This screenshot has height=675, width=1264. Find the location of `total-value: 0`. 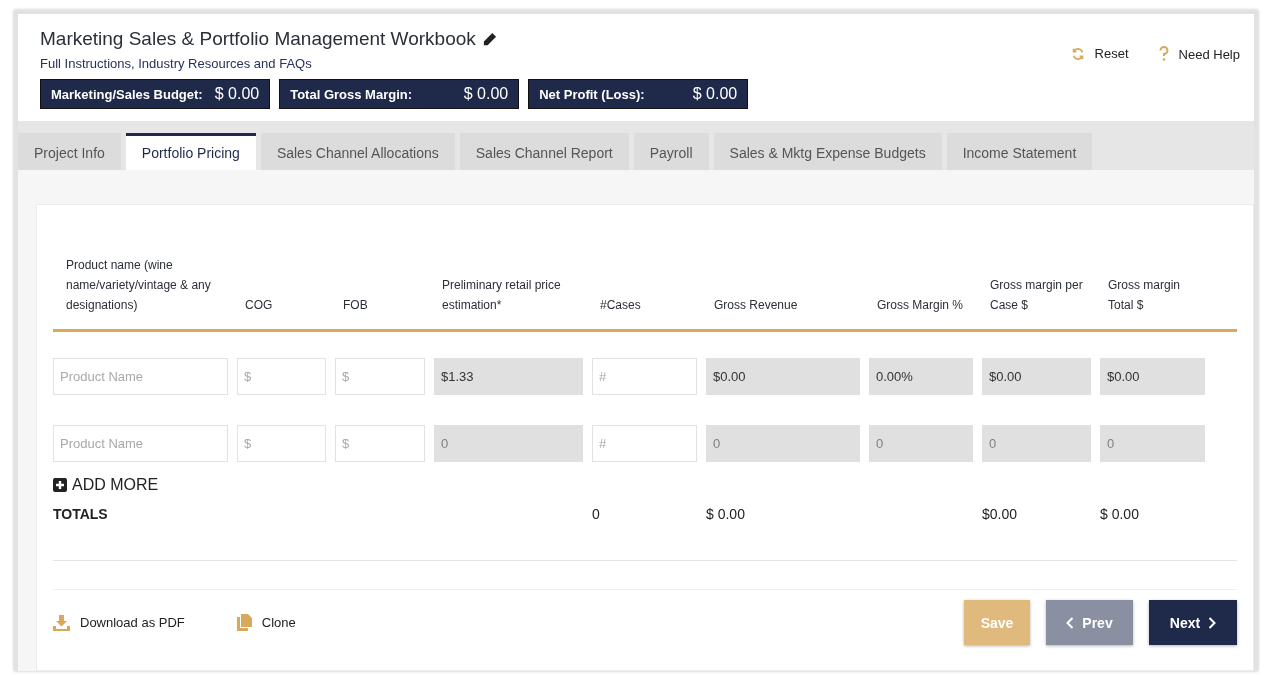

total-value: 0 is located at coordinates (596, 514).